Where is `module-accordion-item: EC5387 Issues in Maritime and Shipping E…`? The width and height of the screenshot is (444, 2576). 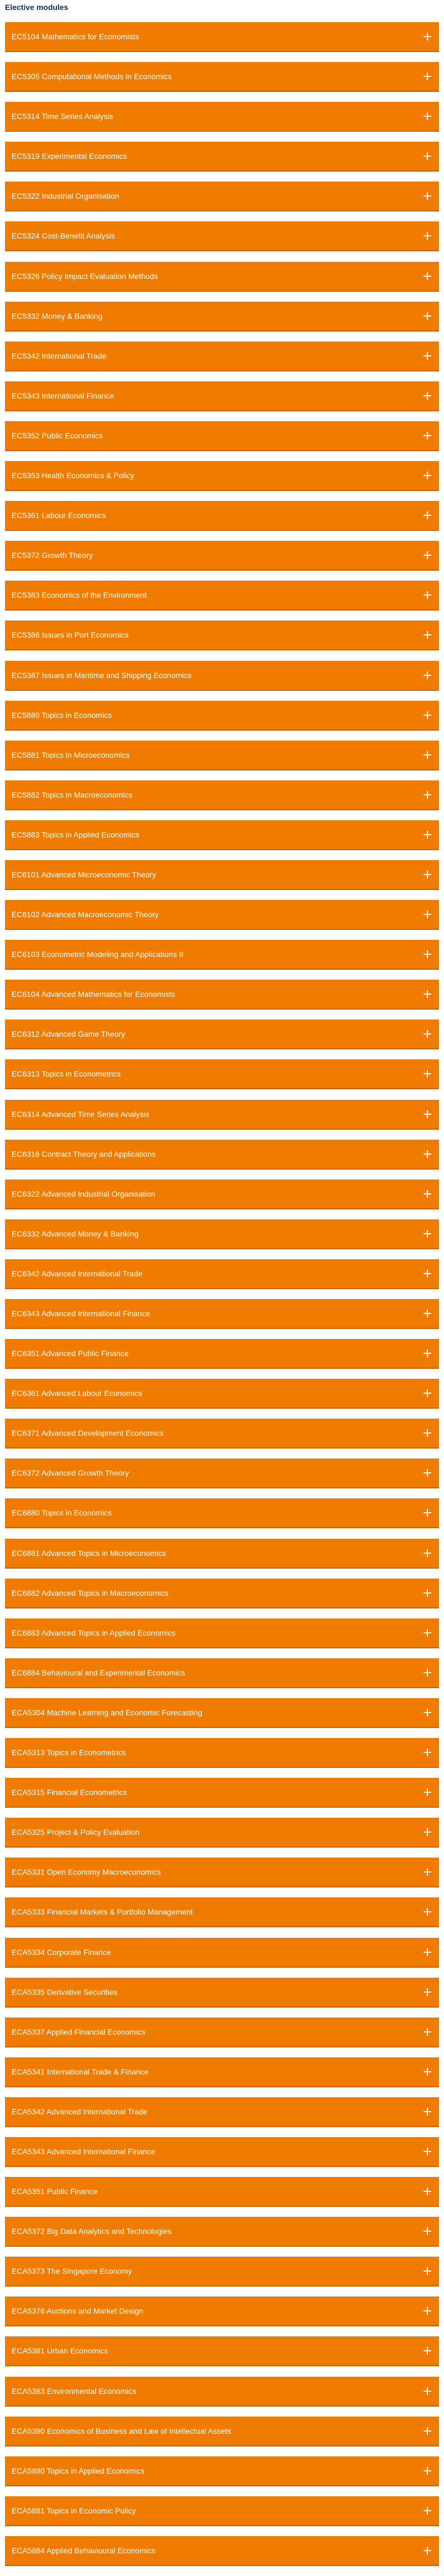
module-accordion-item: EC5387 Issues in Maritime and Shipping E… is located at coordinates (222, 675).